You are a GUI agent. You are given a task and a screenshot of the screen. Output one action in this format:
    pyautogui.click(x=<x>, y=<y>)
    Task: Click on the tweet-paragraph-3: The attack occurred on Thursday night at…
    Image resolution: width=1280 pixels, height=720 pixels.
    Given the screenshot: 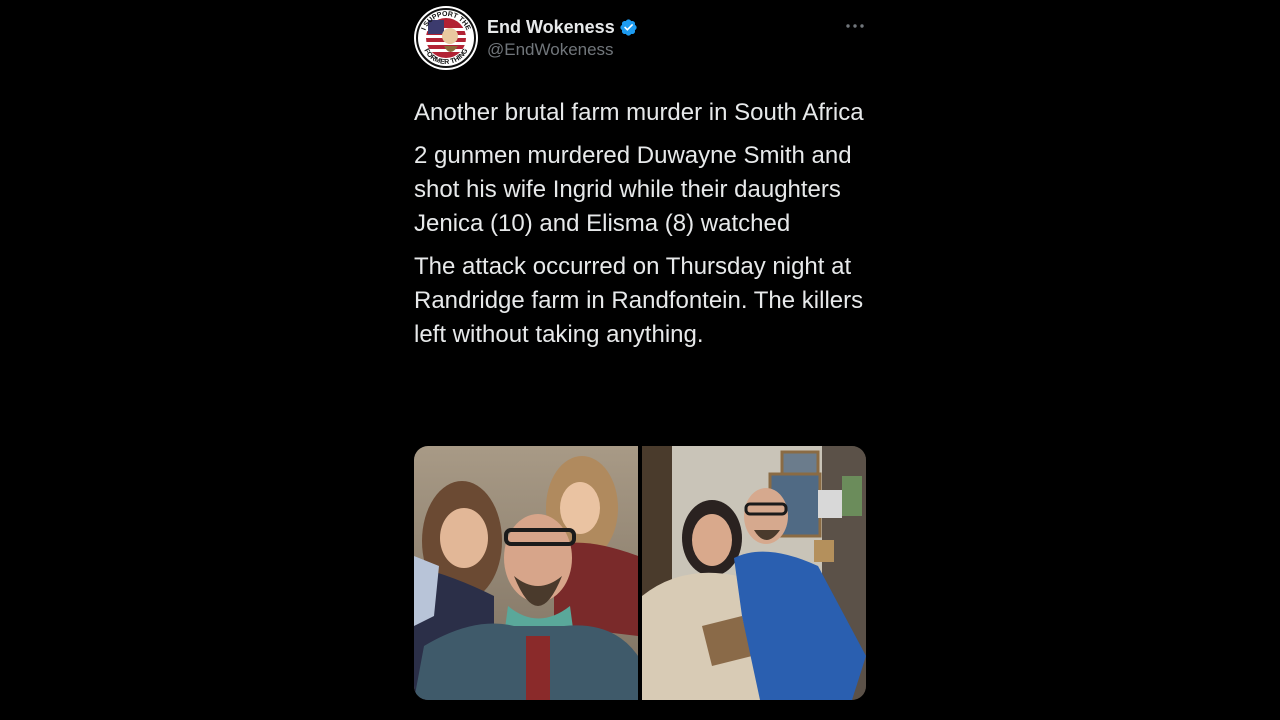 What is the action you would take?
    pyautogui.click(x=639, y=300)
    